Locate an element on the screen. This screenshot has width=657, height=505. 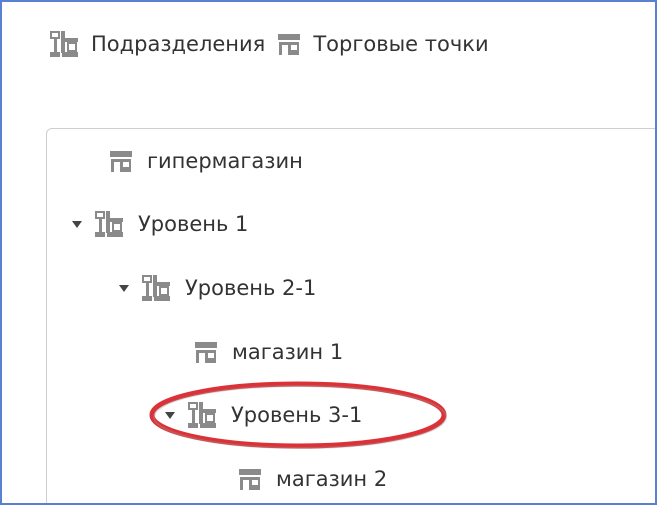
tree-item-label: Уровень 2-1 is located at coordinates (251, 288).